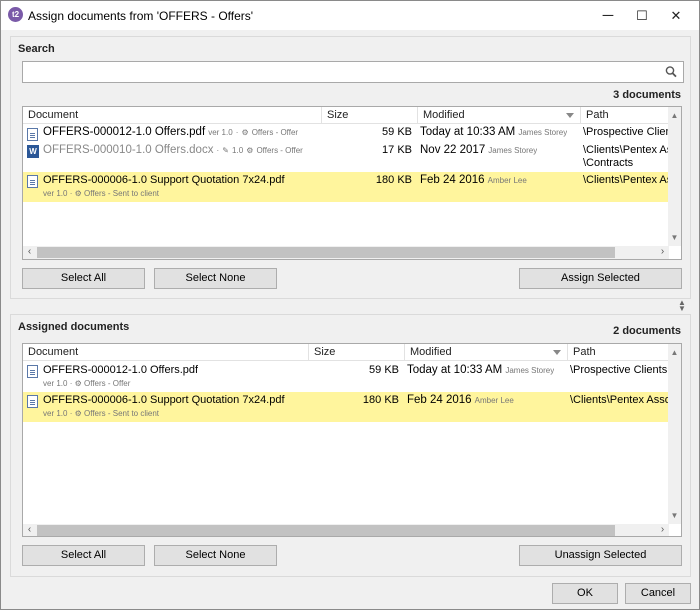  What do you see at coordinates (642, 15) in the screenshot?
I see `maximize-button: ☐` at bounding box center [642, 15].